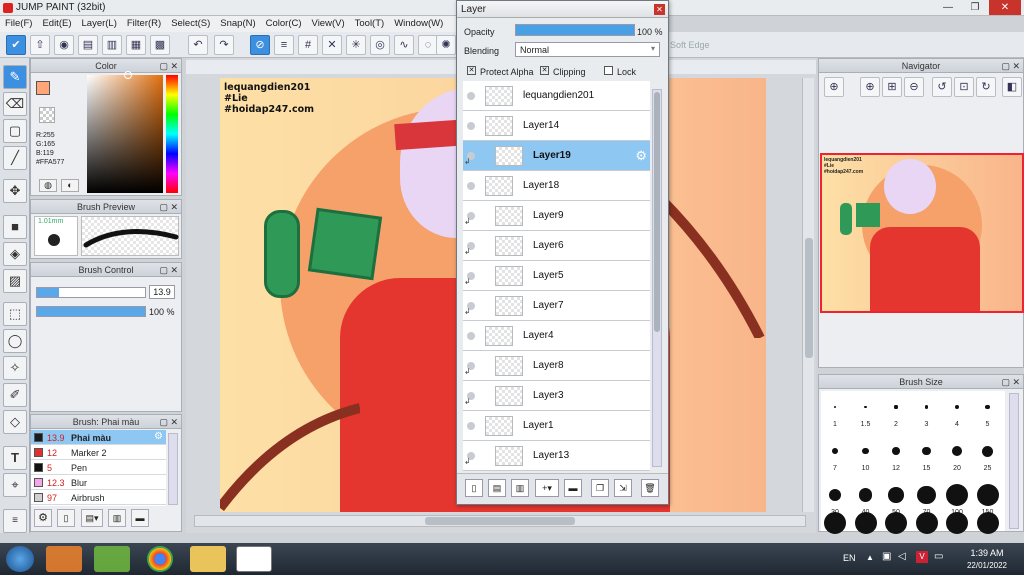 The image size is (1024, 575). Describe the element at coordinates (98, 497) in the screenshot. I see `brush-list-item: 97 Airbrush` at that location.